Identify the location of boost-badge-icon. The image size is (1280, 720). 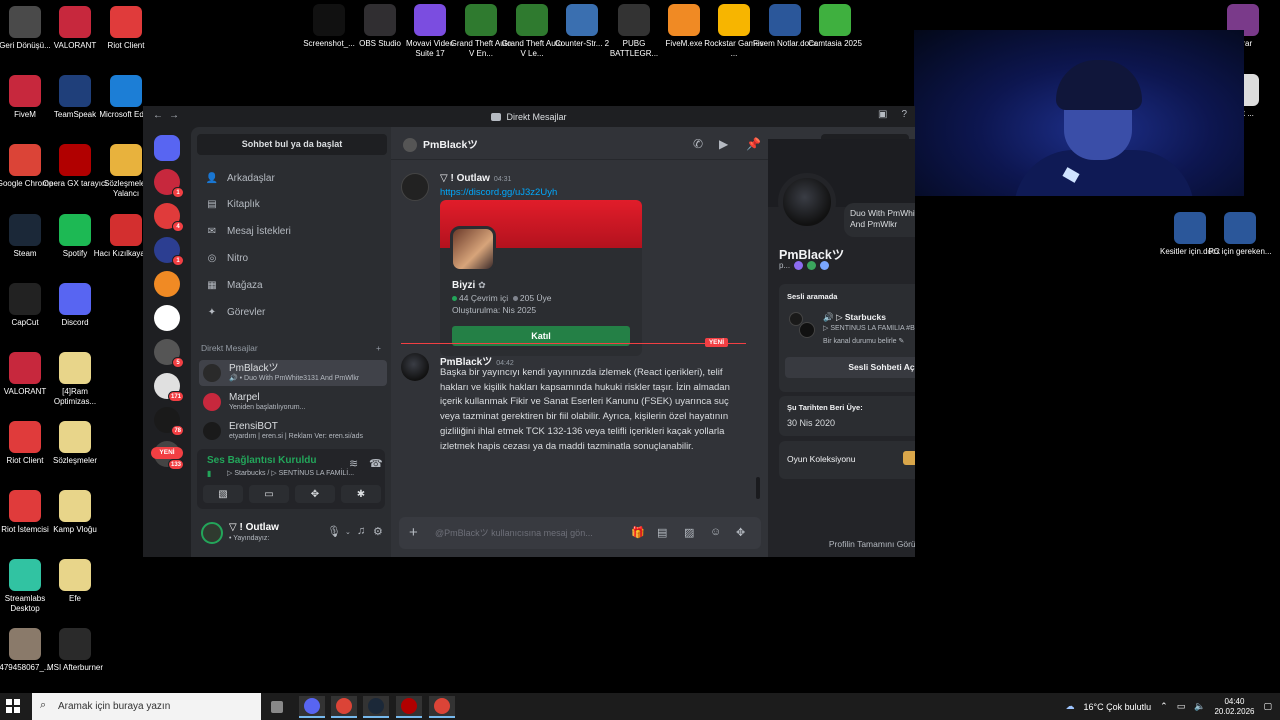
(825, 265).